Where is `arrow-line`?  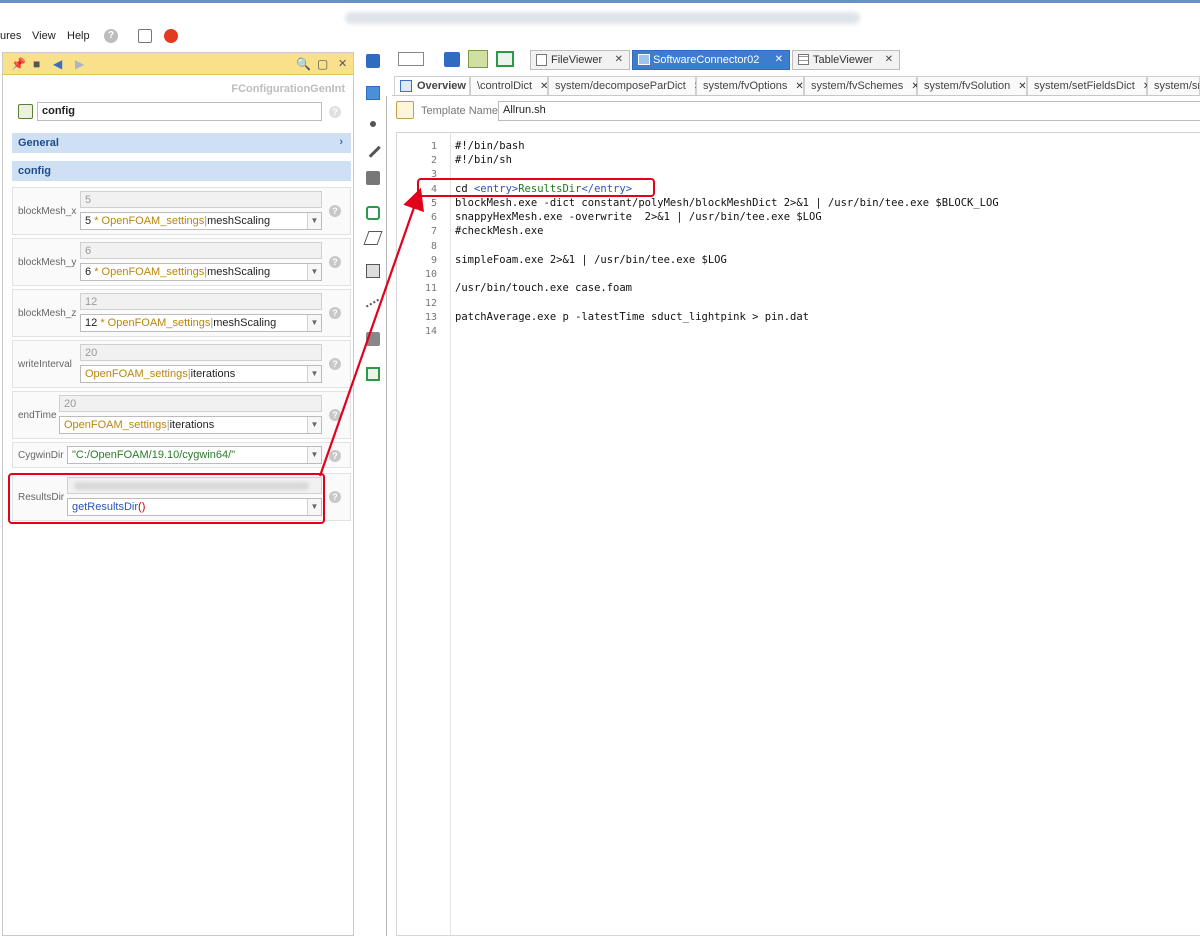
arrow-line is located at coordinates (371, 332).